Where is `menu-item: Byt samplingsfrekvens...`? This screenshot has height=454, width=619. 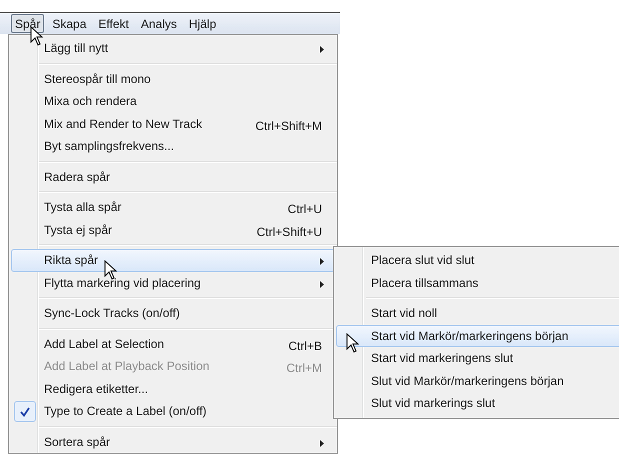
menu-item: Byt samplingsfrekvens... is located at coordinates (173, 146).